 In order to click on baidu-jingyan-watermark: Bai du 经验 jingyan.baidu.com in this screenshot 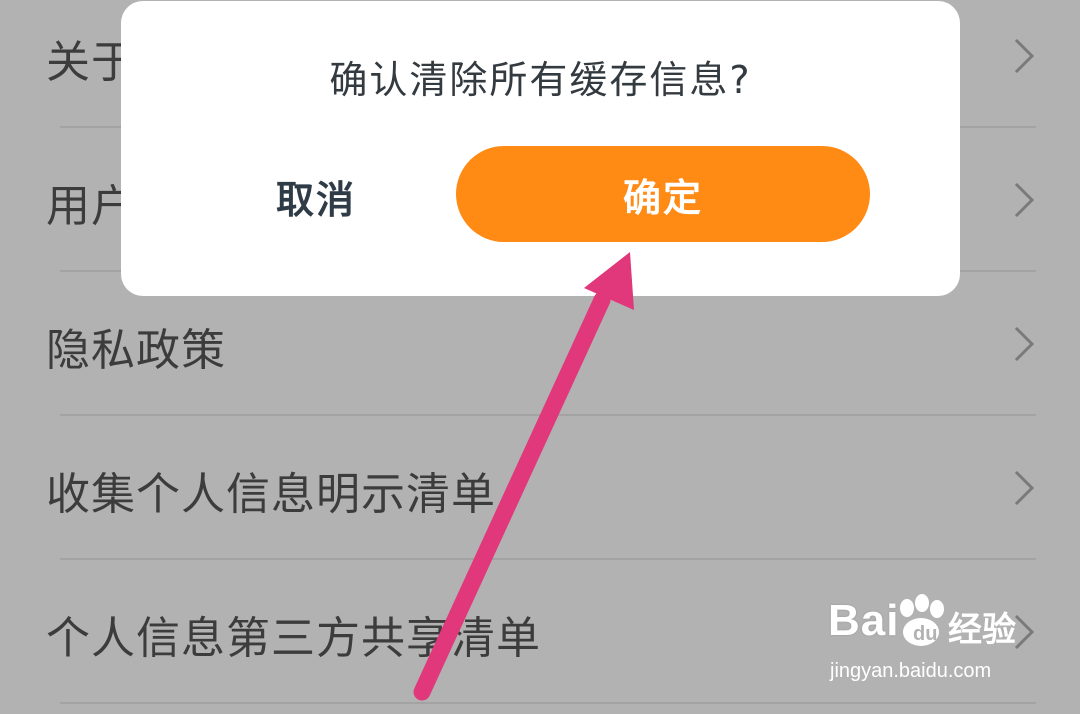, I will do `click(948, 644)`.